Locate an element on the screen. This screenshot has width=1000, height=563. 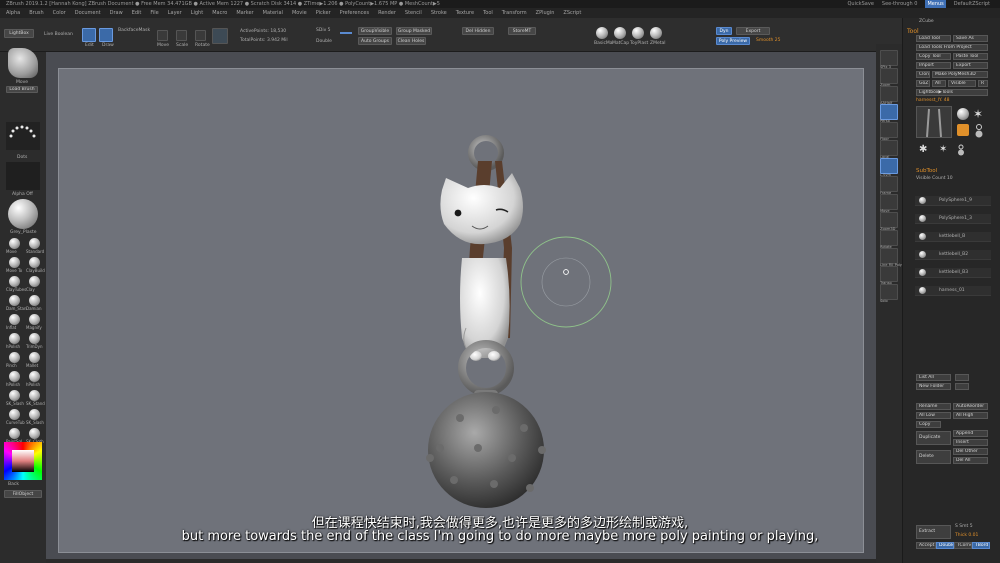
default-zscript-button: DefaultZScript is located at coordinates (972, 4).